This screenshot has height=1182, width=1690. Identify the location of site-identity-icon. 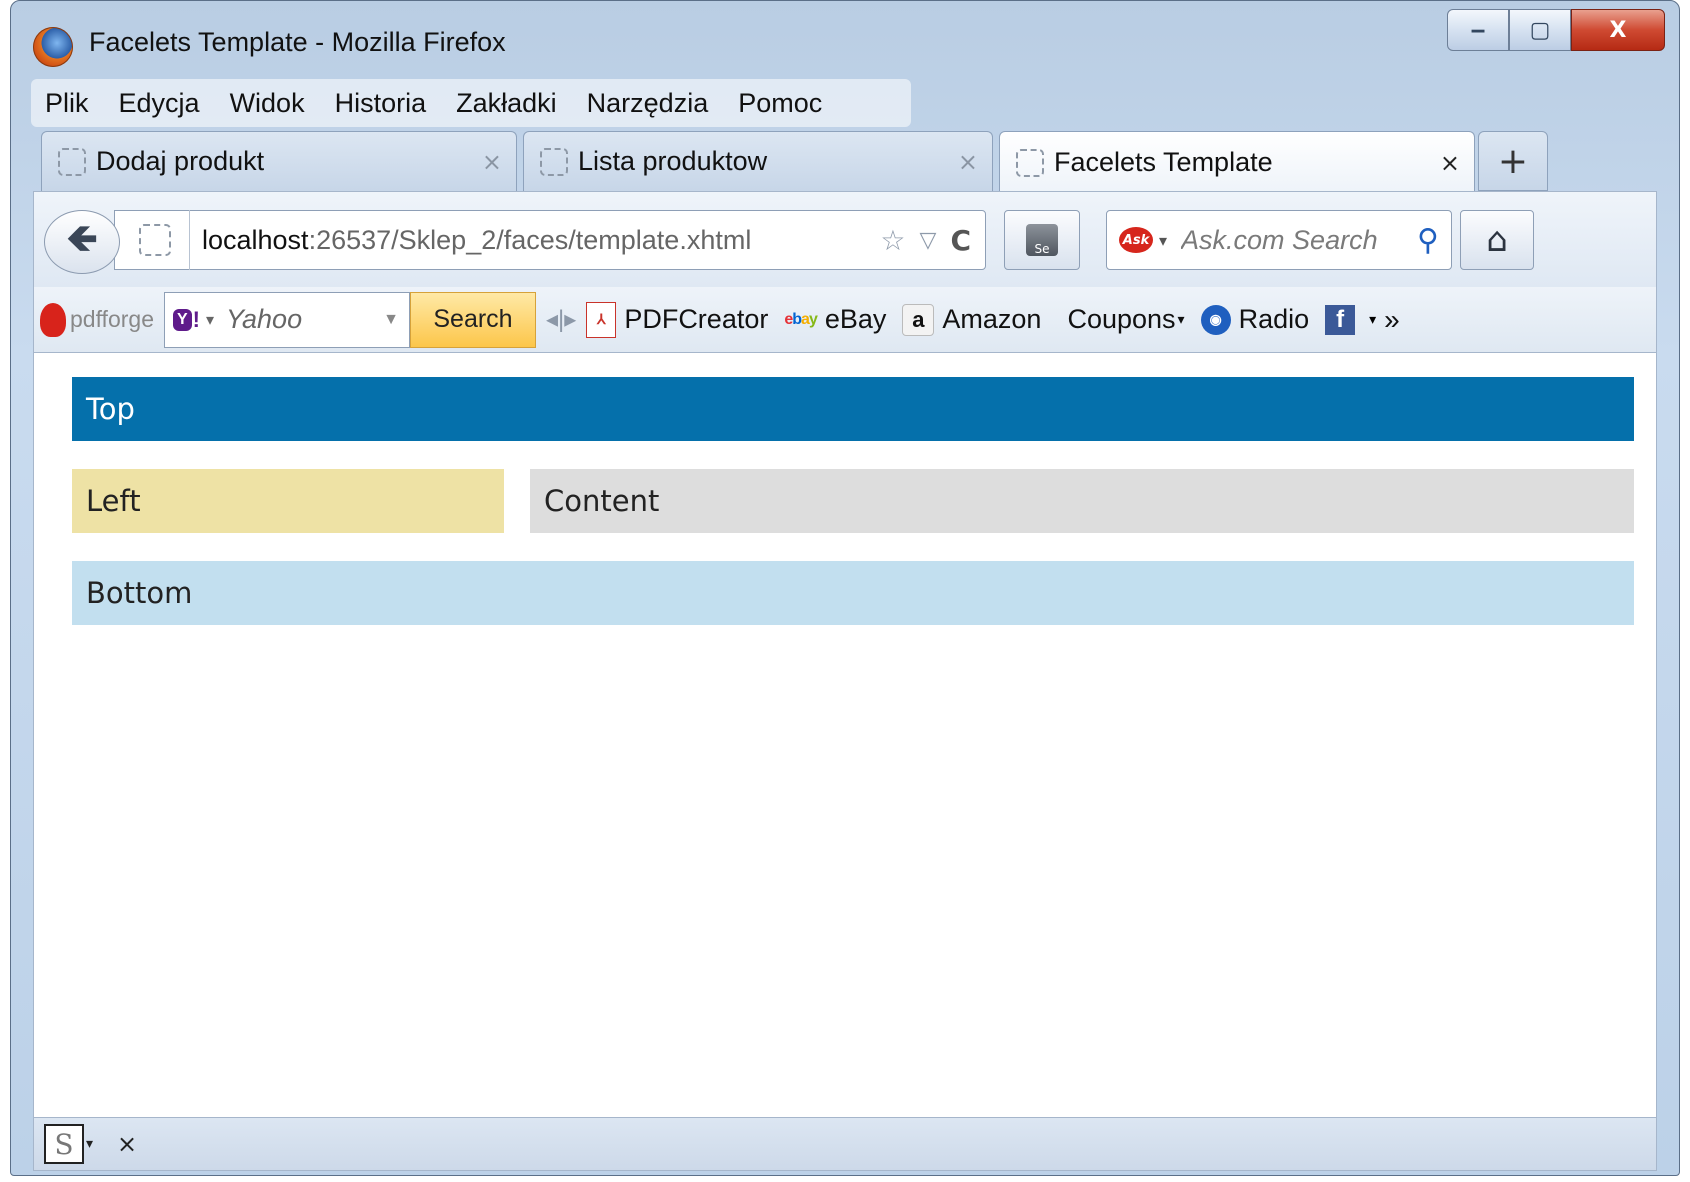
(155, 240).